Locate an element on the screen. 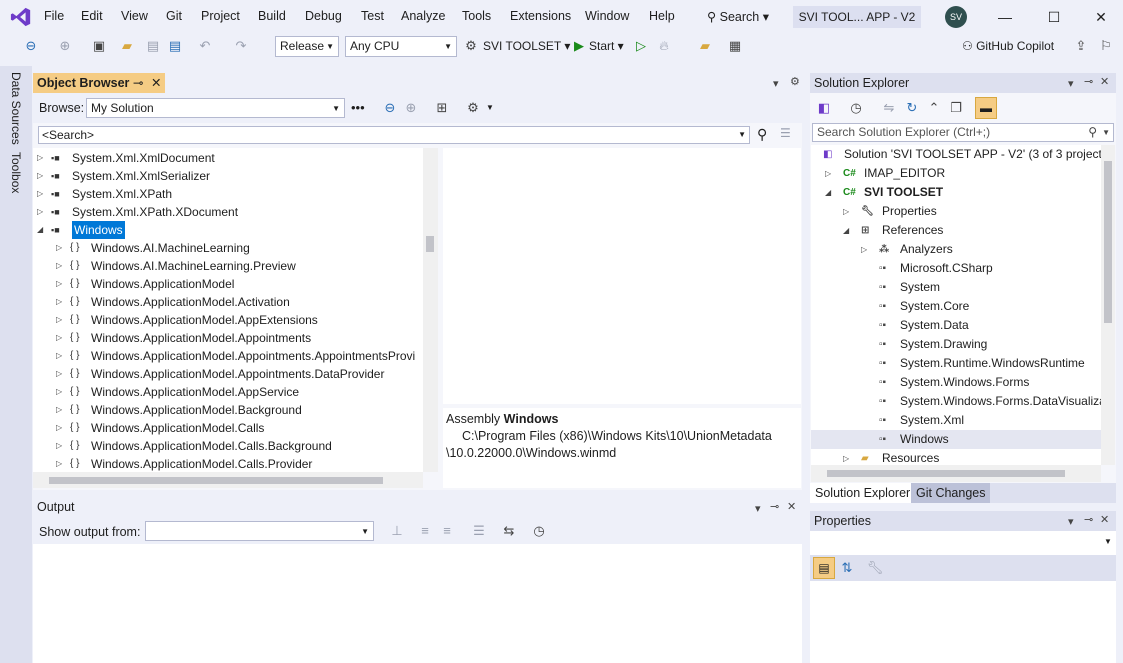  output-content is located at coordinates (417, 603).